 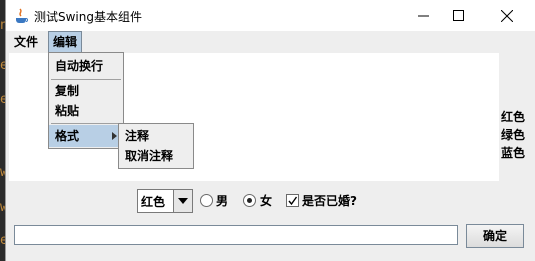 What do you see at coordinates (423, 16) in the screenshot?
I see `minimize-icon` at bounding box center [423, 16].